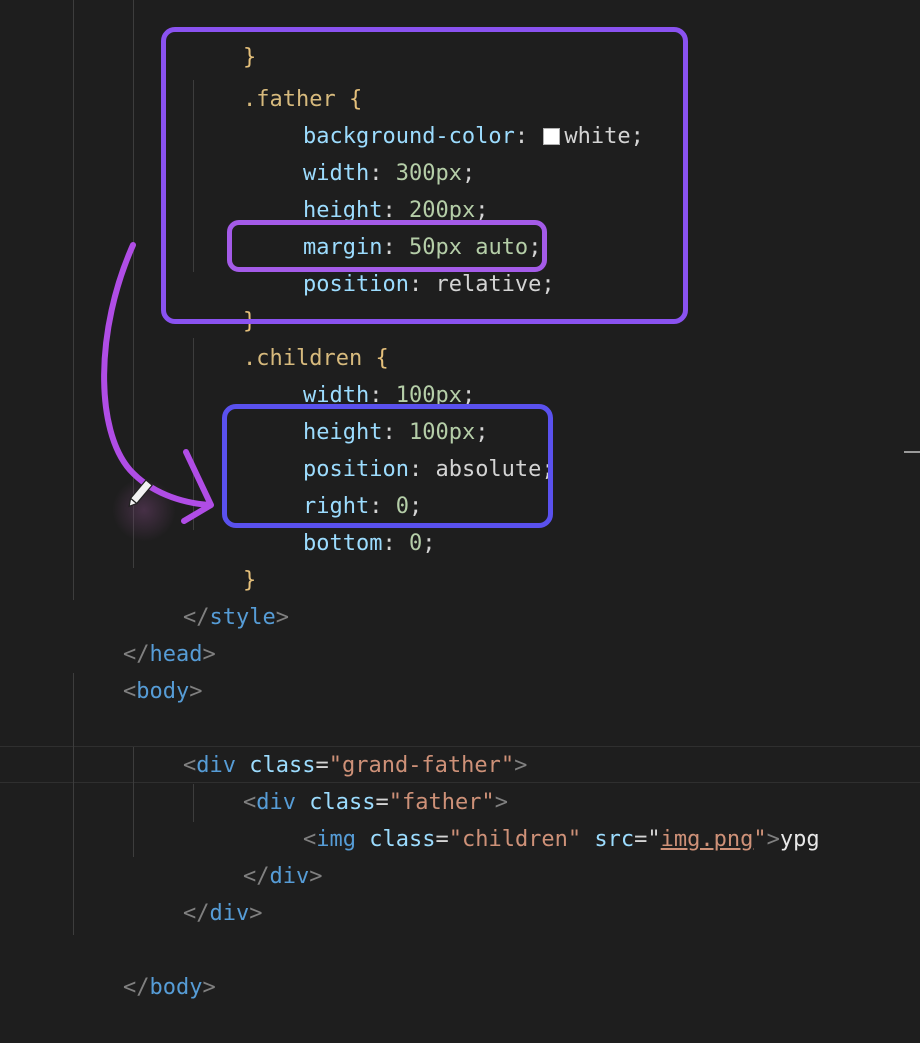 The height and width of the screenshot is (1043, 920). I want to click on arrow-head-icon, so click(197, 486).